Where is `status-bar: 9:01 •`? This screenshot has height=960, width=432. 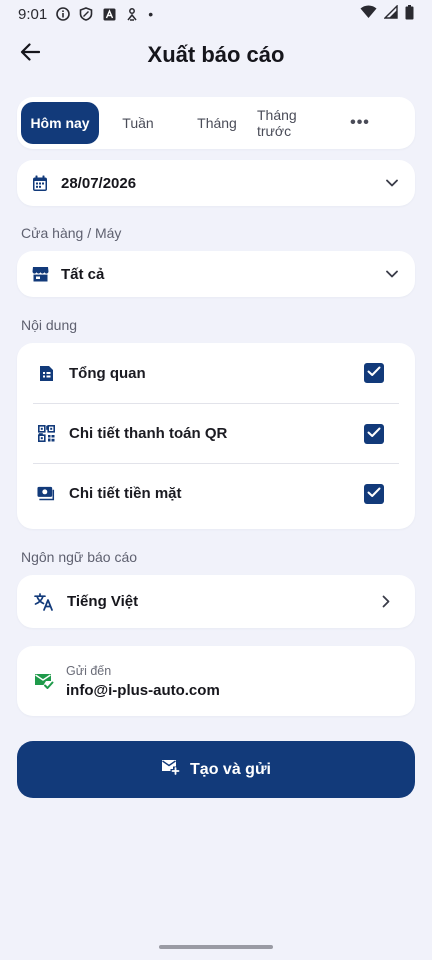
status-bar: 9:01 • is located at coordinates (216, 14).